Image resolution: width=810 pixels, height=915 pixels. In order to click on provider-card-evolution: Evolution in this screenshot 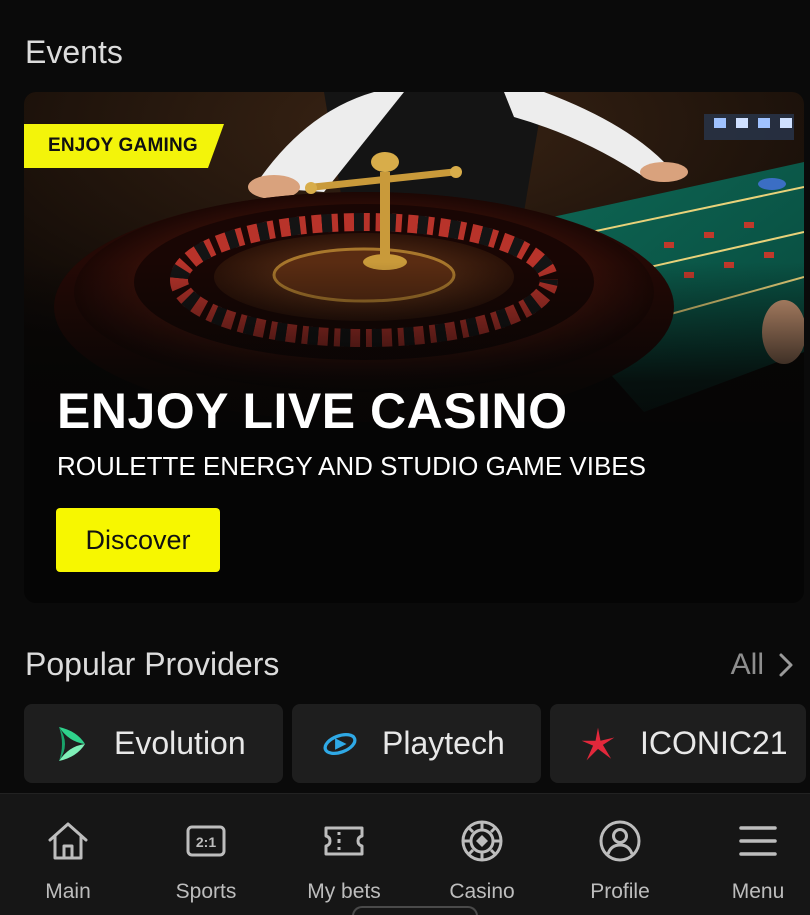, I will do `click(153, 743)`.